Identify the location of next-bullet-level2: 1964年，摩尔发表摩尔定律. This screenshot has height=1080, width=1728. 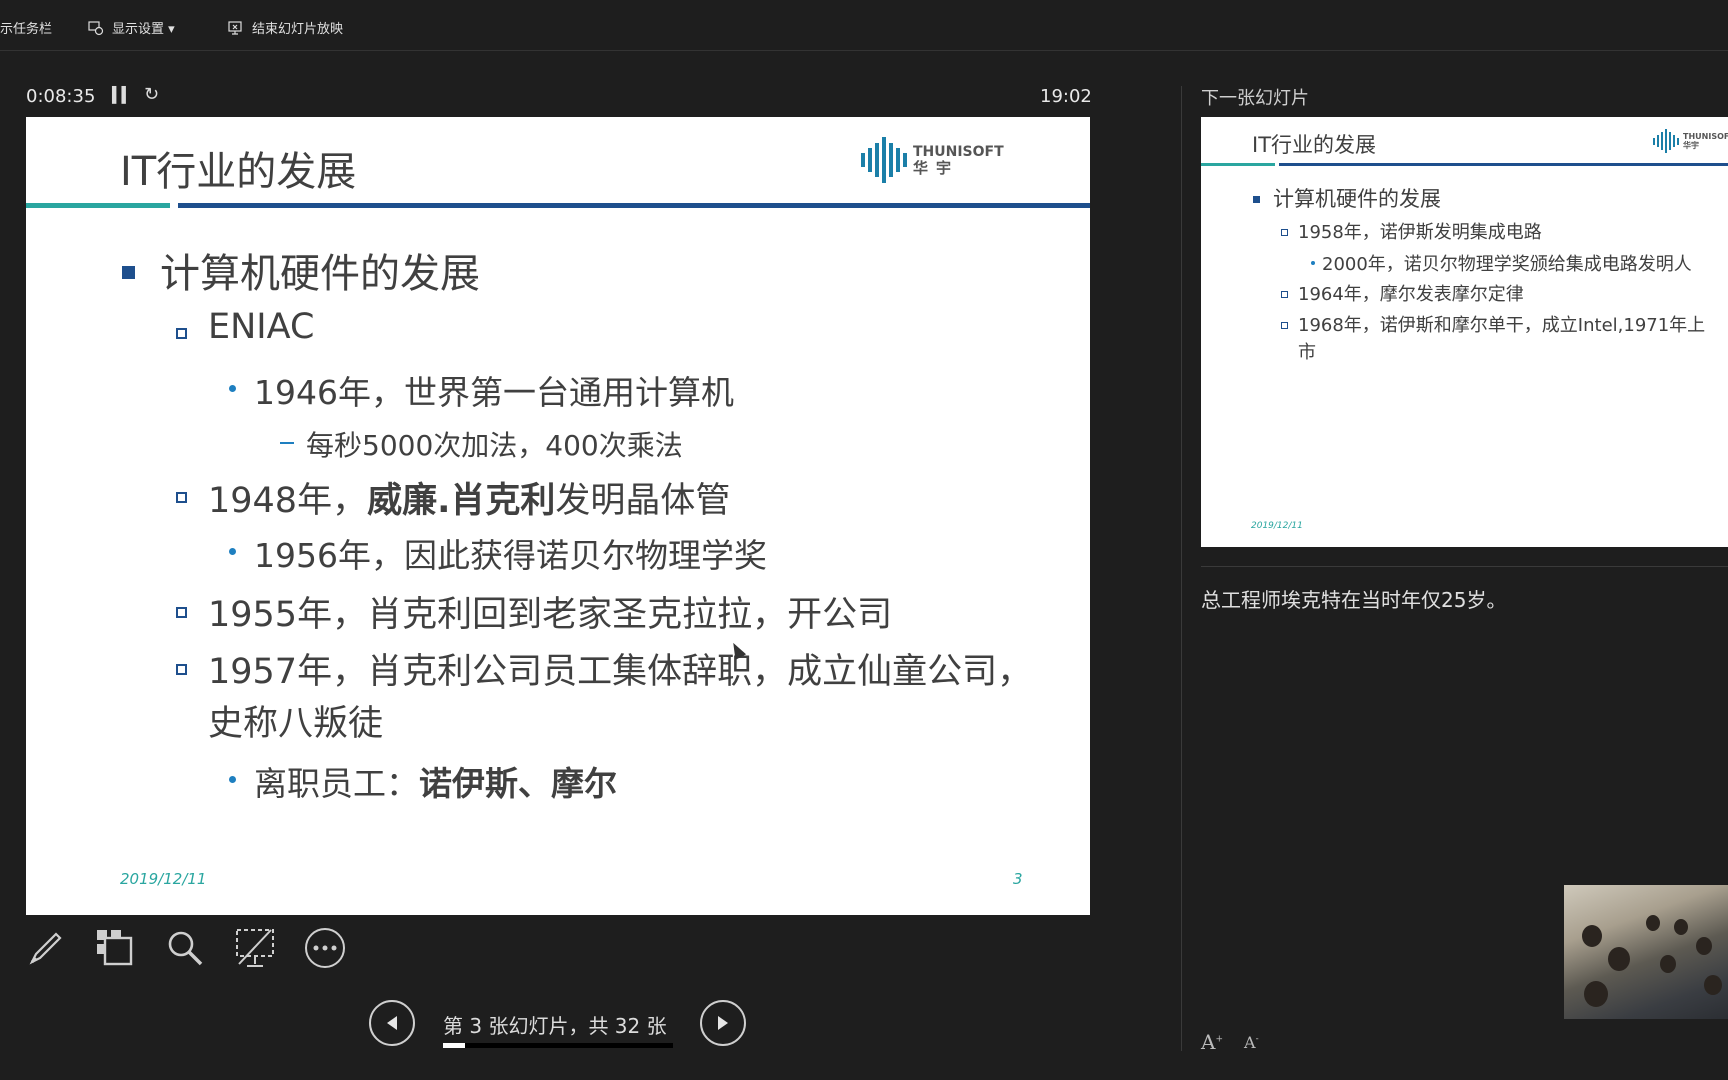
(1411, 294).